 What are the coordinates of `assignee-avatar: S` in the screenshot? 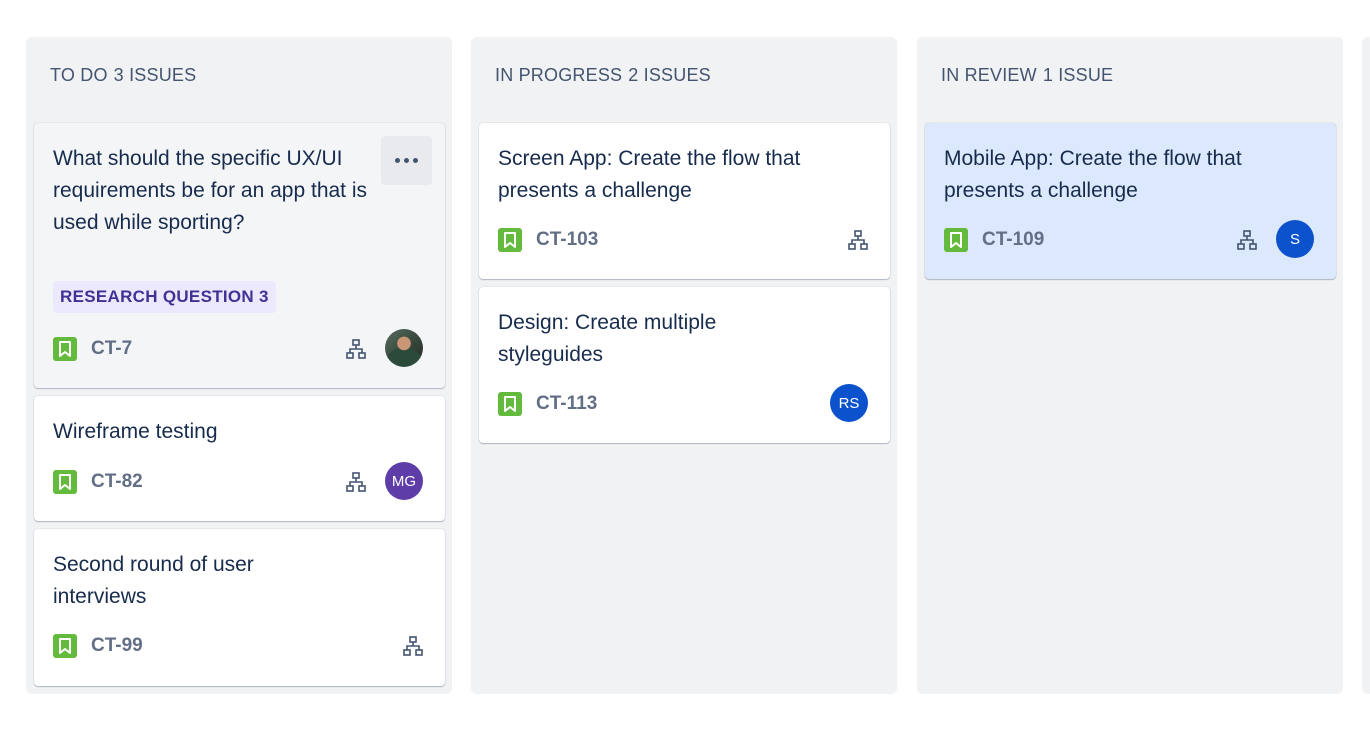 It's located at (1295, 239).